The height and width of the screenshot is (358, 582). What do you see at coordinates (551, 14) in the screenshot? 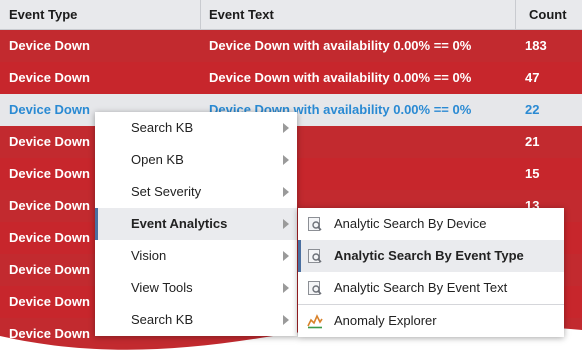
I see `column-header-count: Count` at bounding box center [551, 14].